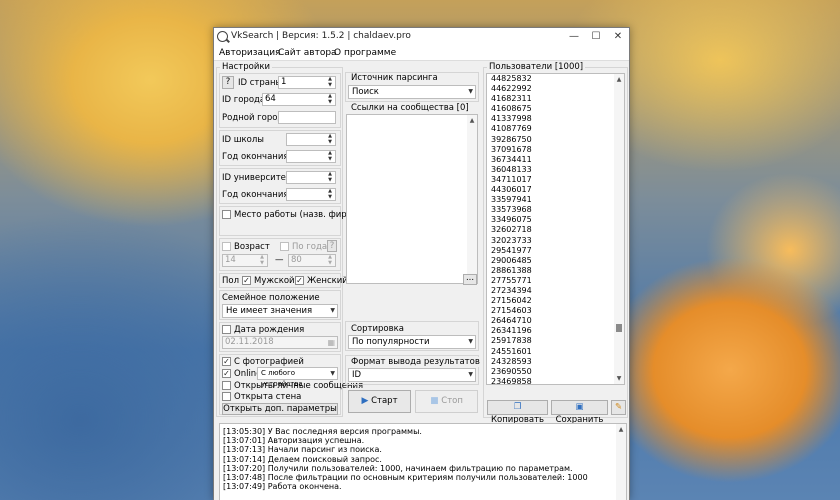  Describe the element at coordinates (555, 291) in the screenshot. I see `user-id-row: 27234394` at that location.